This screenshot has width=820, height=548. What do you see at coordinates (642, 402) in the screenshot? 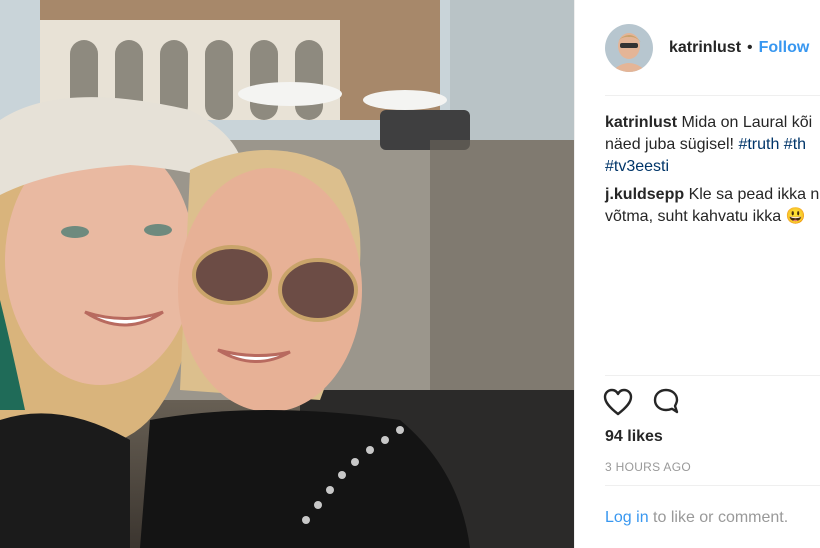
I see `action-bar` at bounding box center [642, 402].